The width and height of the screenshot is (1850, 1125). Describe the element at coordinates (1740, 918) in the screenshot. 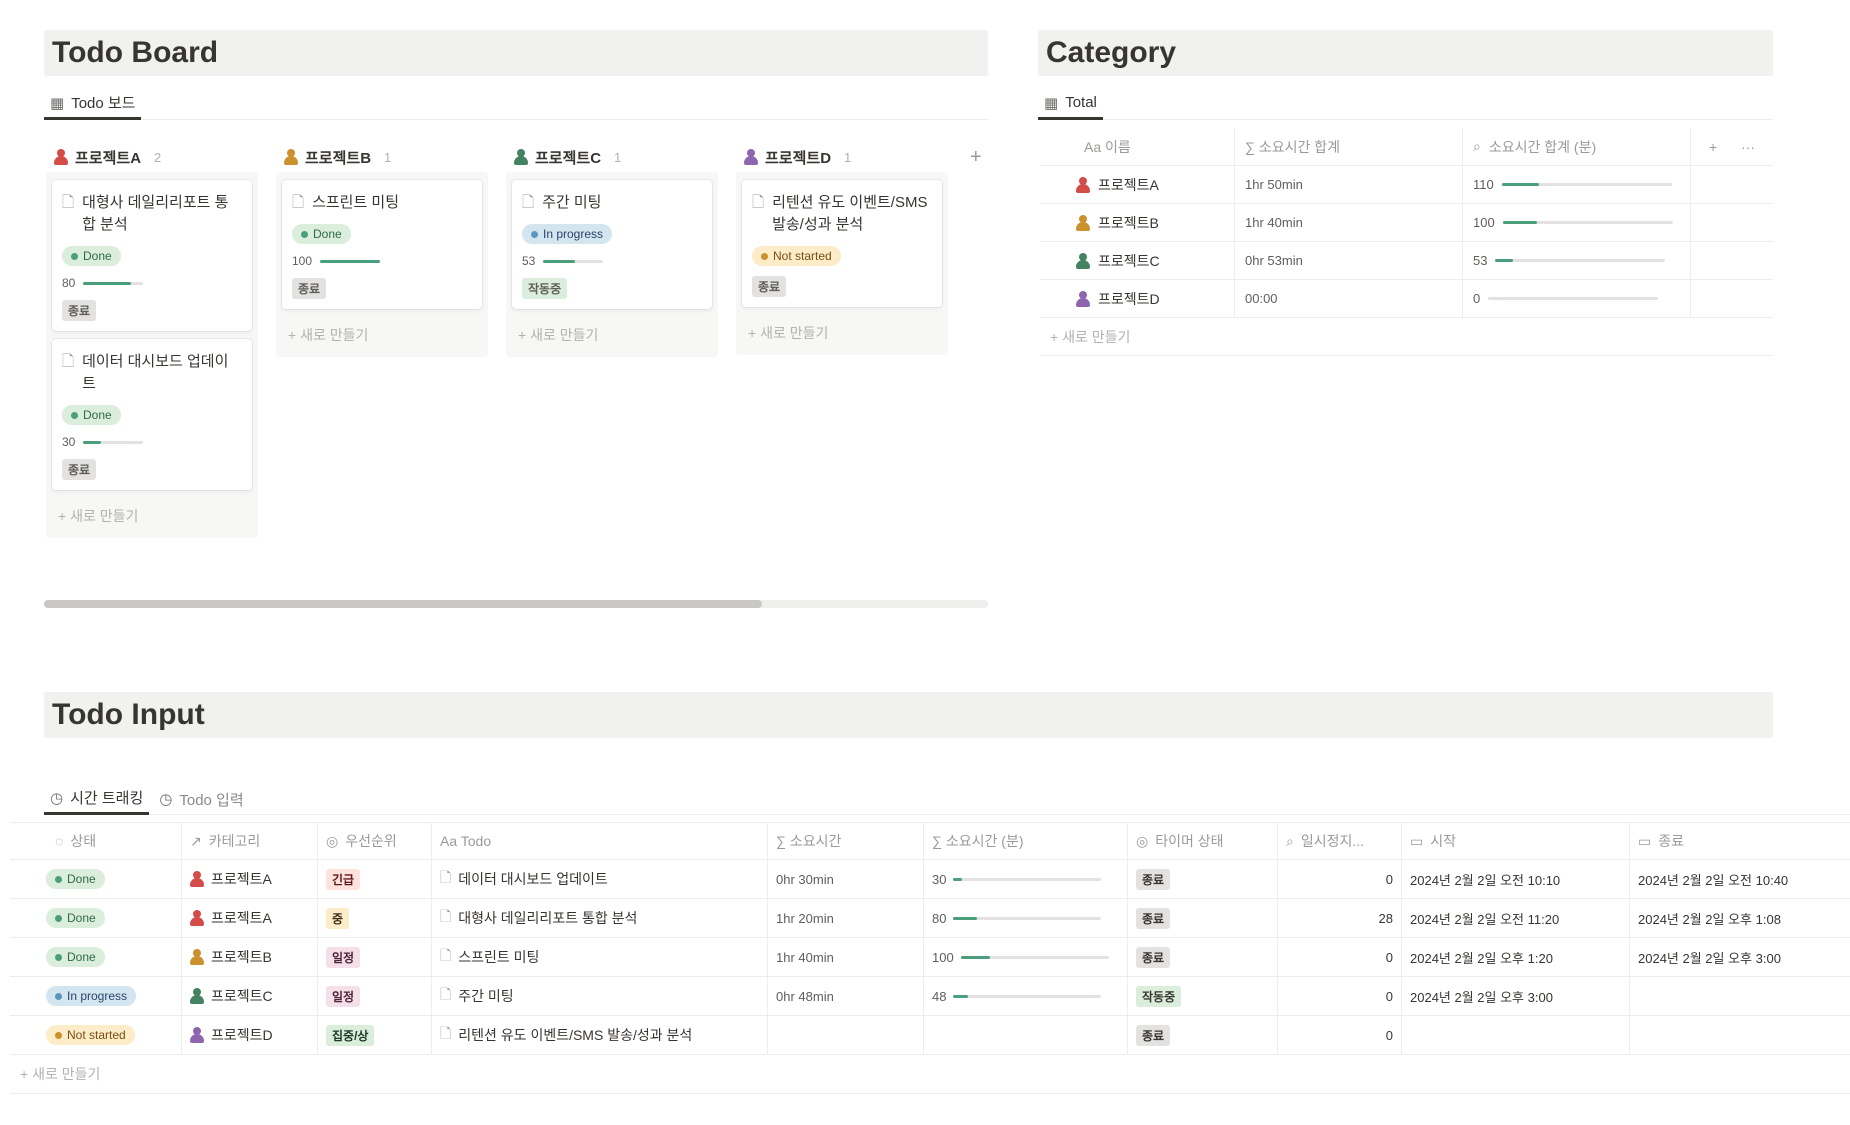

I see `end-cell: 2024년 2월 2일 오후 1:08` at that location.